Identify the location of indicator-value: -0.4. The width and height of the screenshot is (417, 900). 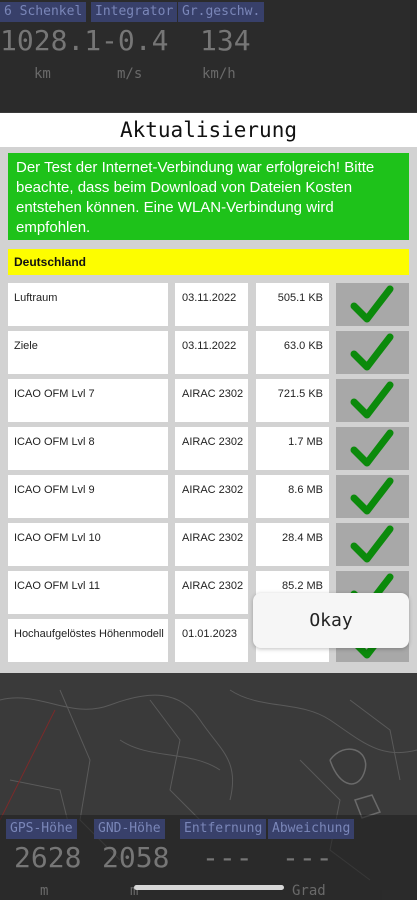
(135, 40).